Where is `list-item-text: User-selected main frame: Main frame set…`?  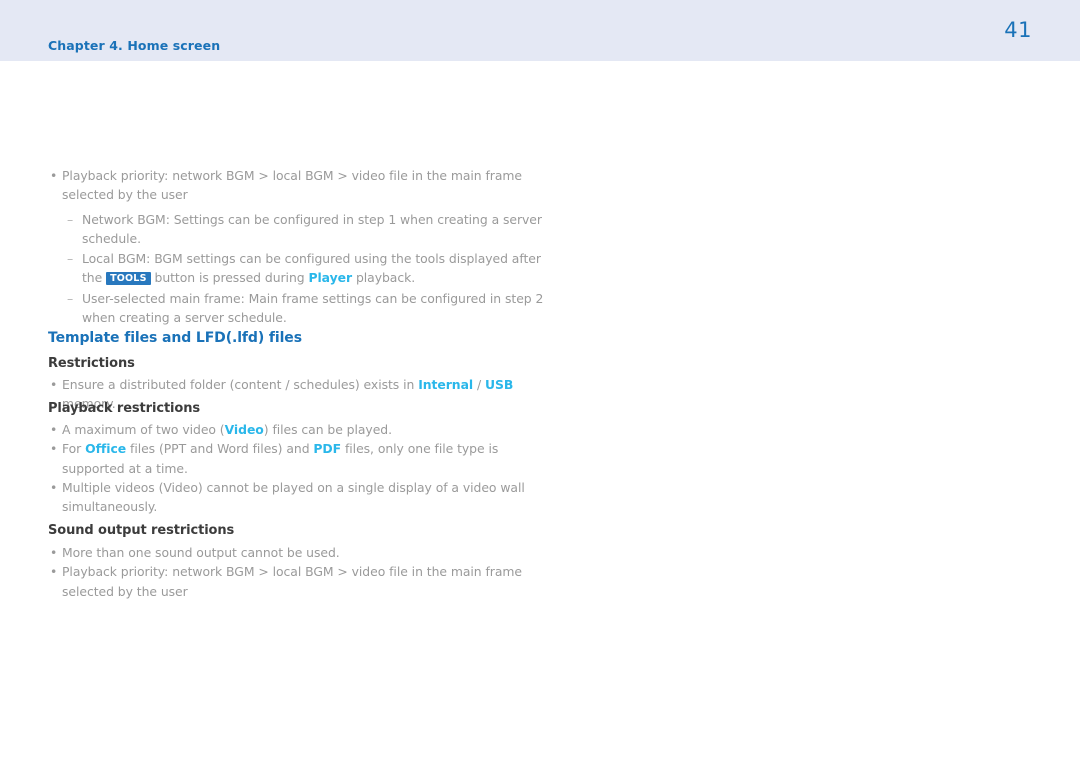 list-item-text: User-selected main frame: Main frame set… is located at coordinates (313, 308).